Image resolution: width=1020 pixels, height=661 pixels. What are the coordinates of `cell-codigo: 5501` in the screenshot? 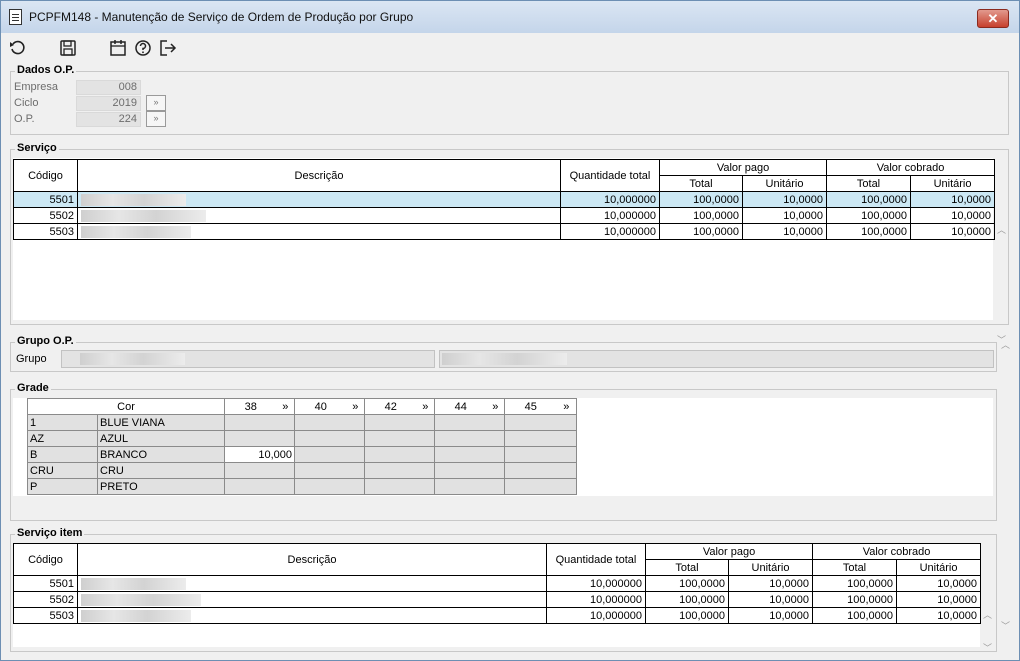 It's located at (45, 583).